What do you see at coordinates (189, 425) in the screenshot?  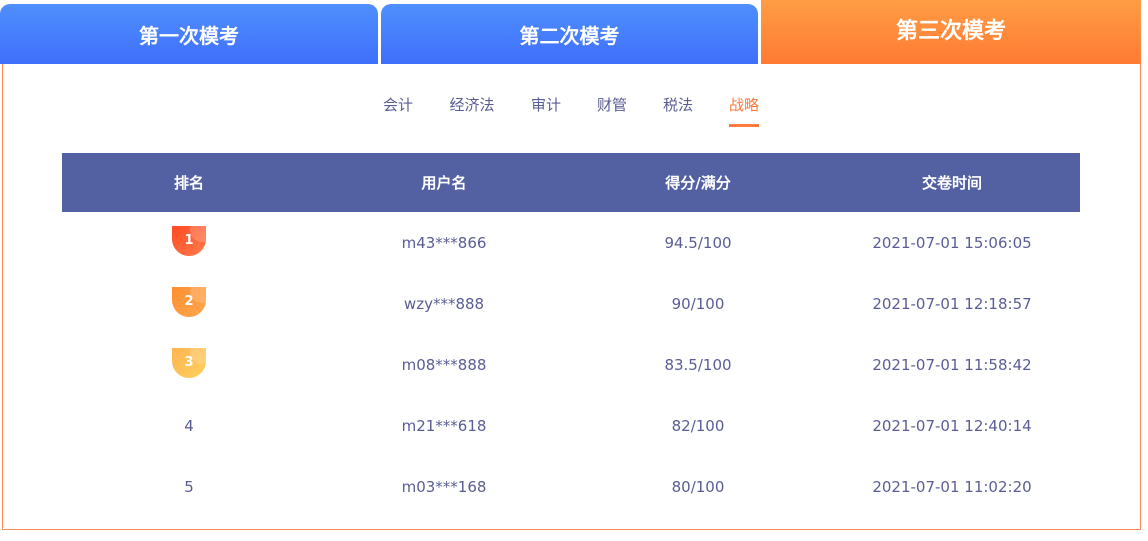 I see `rank: 4` at bounding box center [189, 425].